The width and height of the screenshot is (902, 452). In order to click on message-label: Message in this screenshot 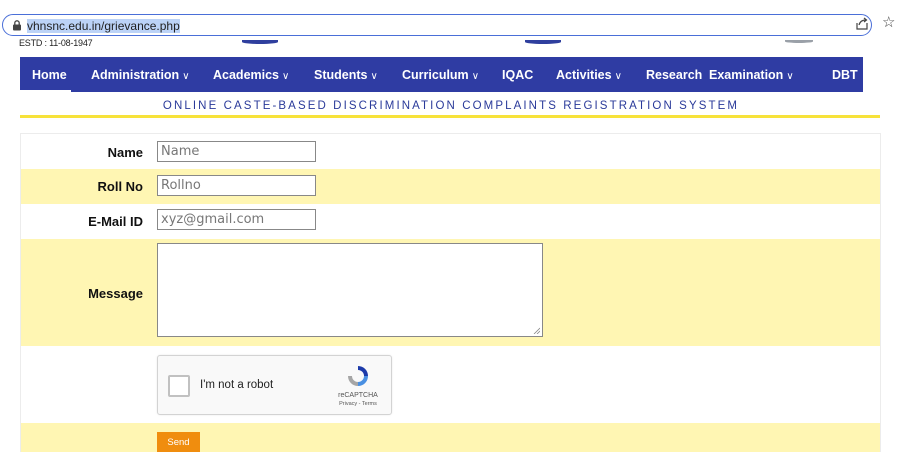, I will do `click(115, 293)`.